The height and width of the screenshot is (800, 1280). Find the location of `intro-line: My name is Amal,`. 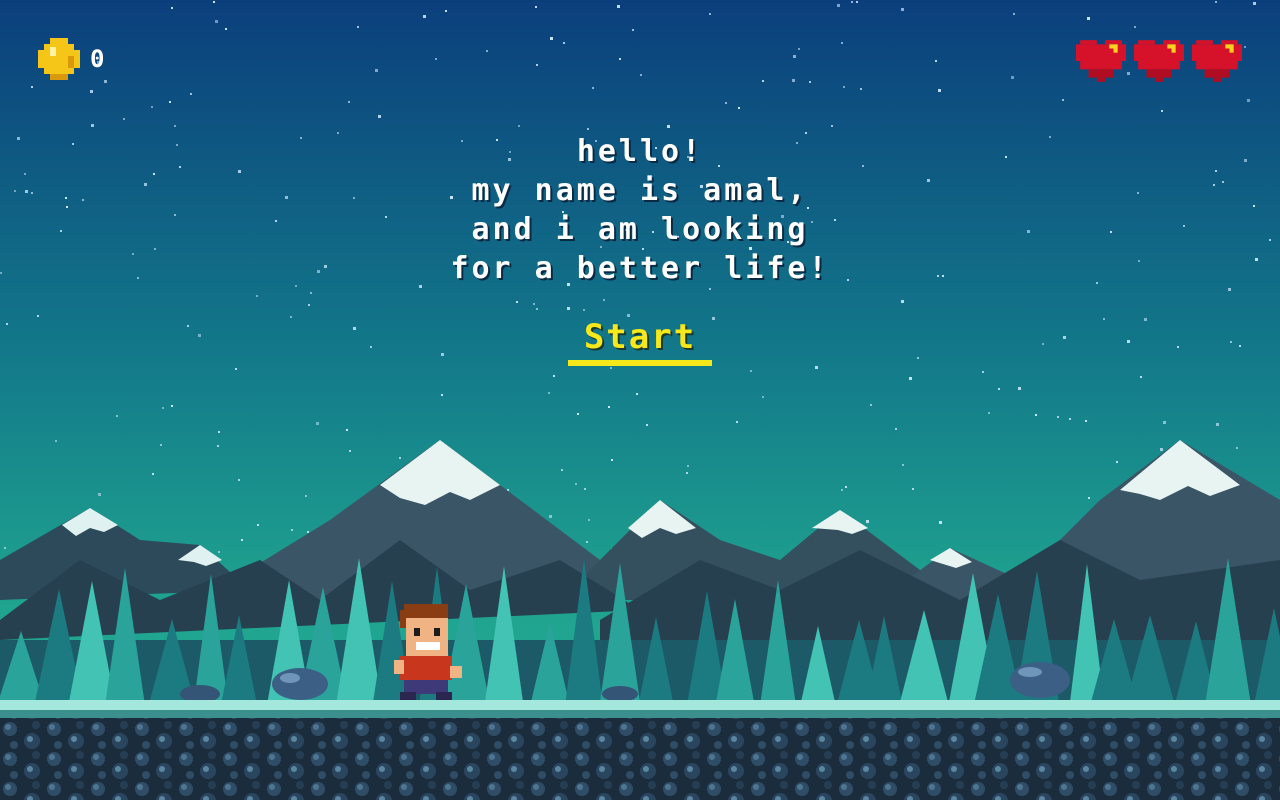

intro-line: My name is Amal, is located at coordinates (640, 190).